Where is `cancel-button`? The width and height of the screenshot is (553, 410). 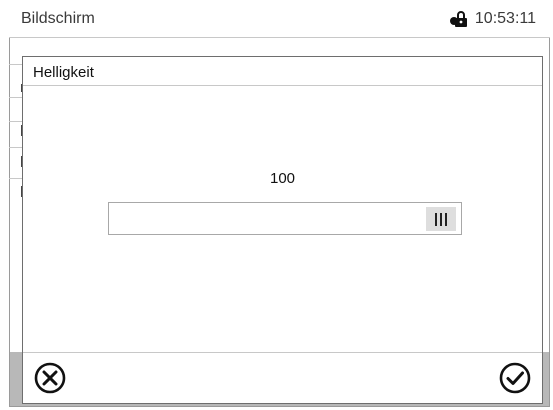 cancel-button is located at coordinates (50, 378).